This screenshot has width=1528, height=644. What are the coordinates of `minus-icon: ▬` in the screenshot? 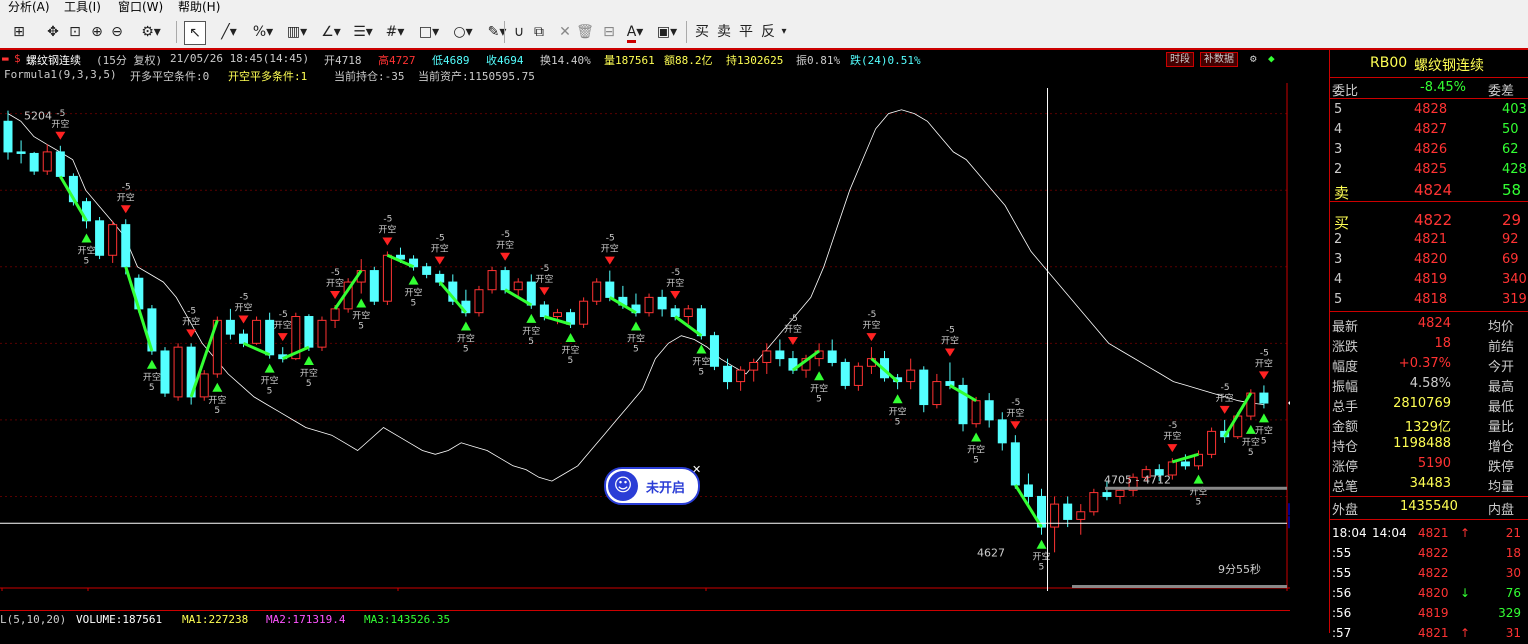 It's located at (5, 58).